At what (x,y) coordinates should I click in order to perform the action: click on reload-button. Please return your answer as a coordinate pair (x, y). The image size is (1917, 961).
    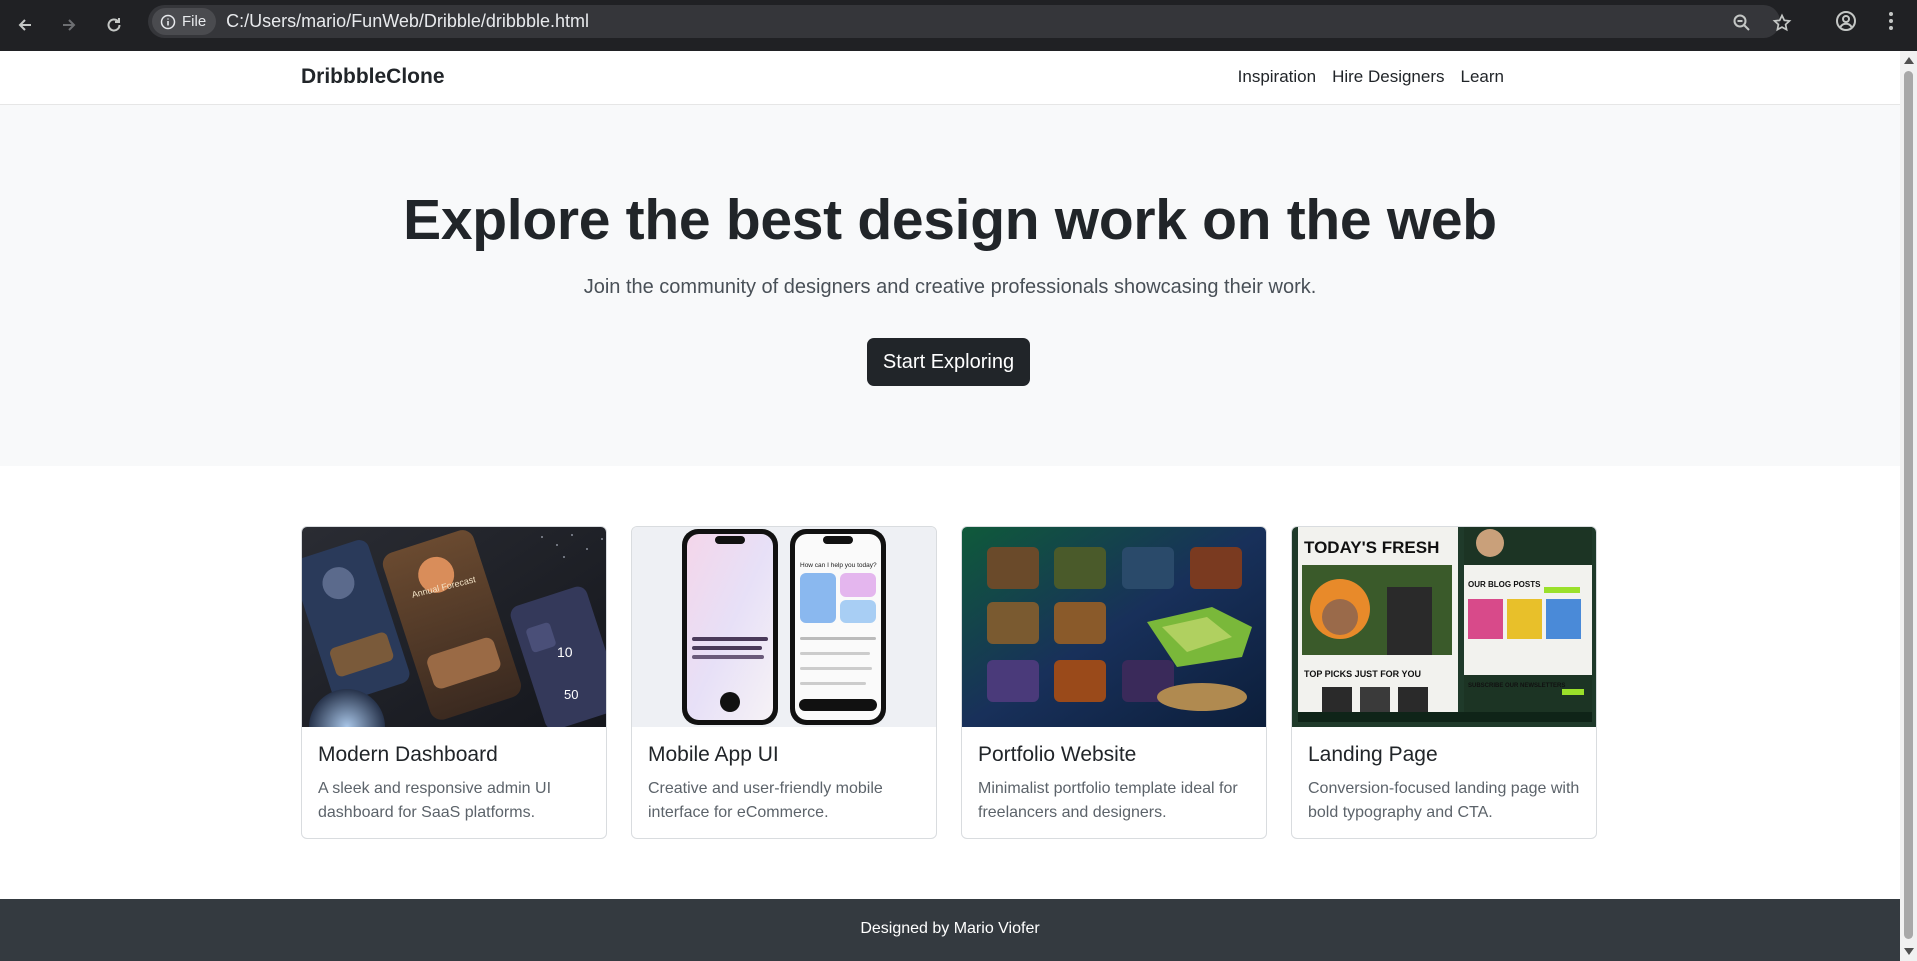
    Looking at the image, I should click on (114, 25).